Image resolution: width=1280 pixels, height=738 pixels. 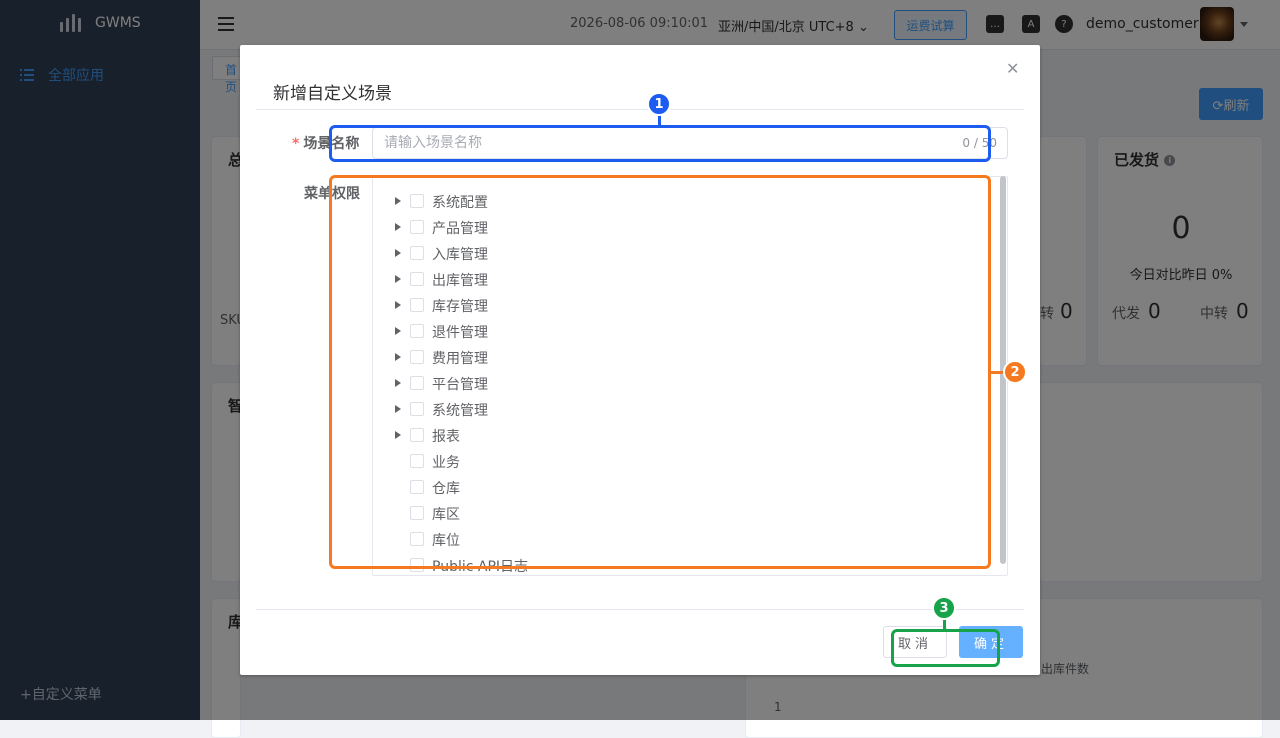 I want to click on badge-3: 3, so click(x=944, y=608).